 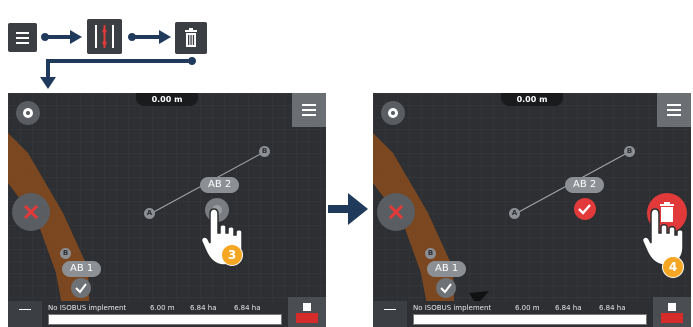 I want to click on confirm-check-icon, so click(x=585, y=209).